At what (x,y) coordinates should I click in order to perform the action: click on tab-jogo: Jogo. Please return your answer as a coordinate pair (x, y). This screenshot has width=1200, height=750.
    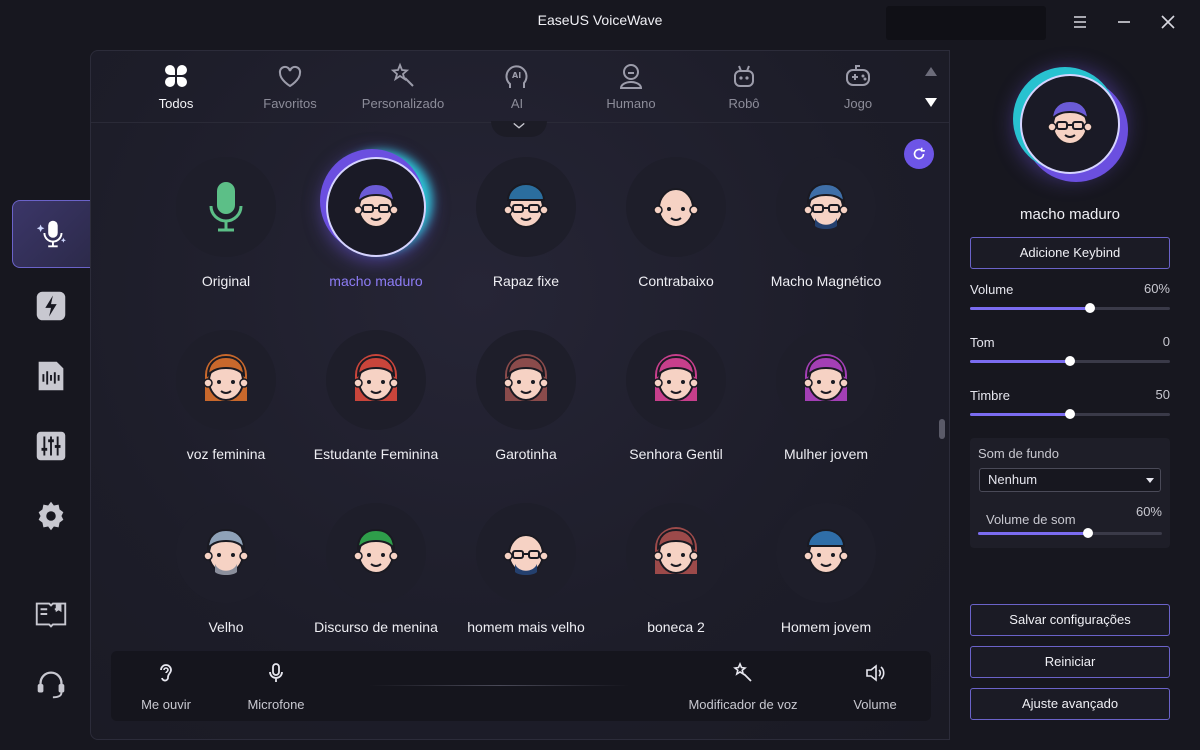
    Looking at the image, I should click on (858, 89).